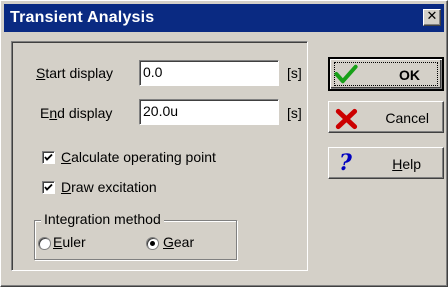 The image size is (448, 287). What do you see at coordinates (386, 163) in the screenshot?
I see `help-button: ? Help` at bounding box center [386, 163].